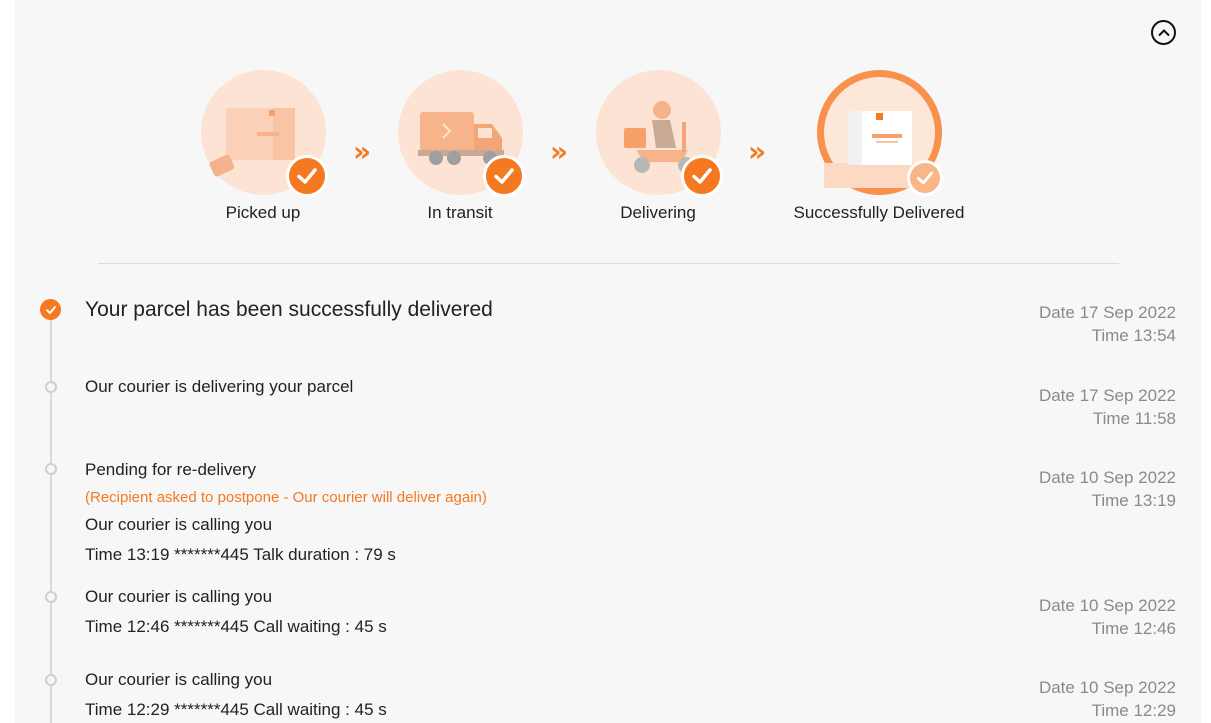 Image resolution: width=1211 pixels, height=723 pixels. I want to click on step-delivering: Delivering, so click(658, 146).